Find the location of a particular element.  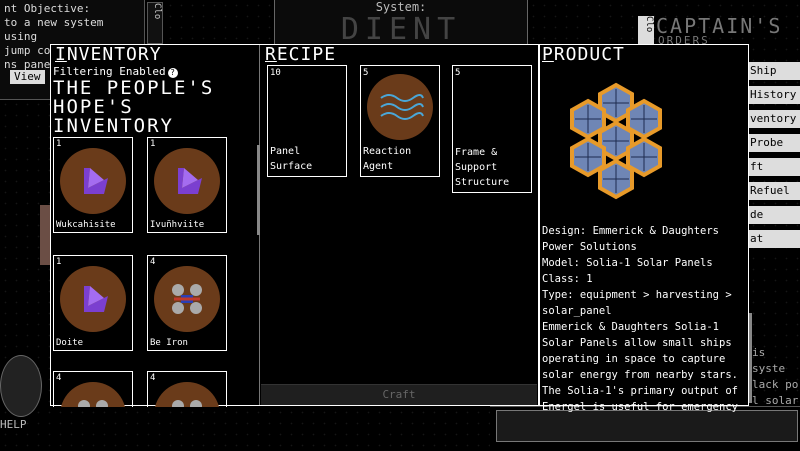

menu-item-history: History is located at coordinates (774, 95).